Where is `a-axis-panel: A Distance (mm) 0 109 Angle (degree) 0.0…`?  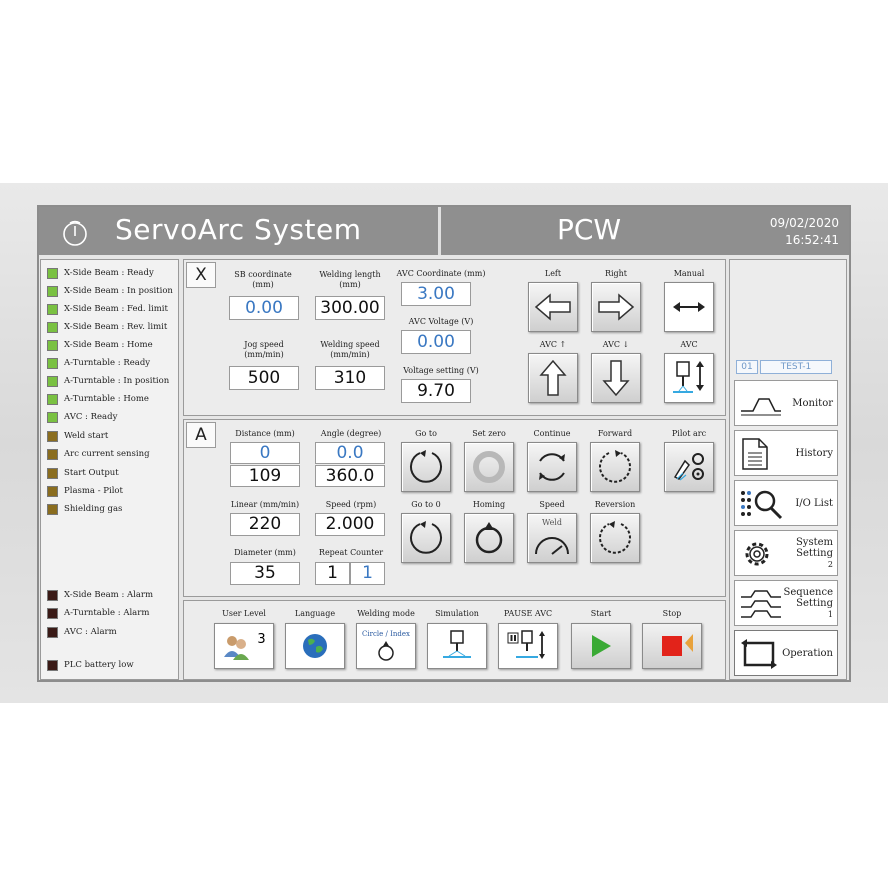
a-axis-panel: A Distance (mm) 0 109 Angle (degree) 0.0… is located at coordinates (454, 508).